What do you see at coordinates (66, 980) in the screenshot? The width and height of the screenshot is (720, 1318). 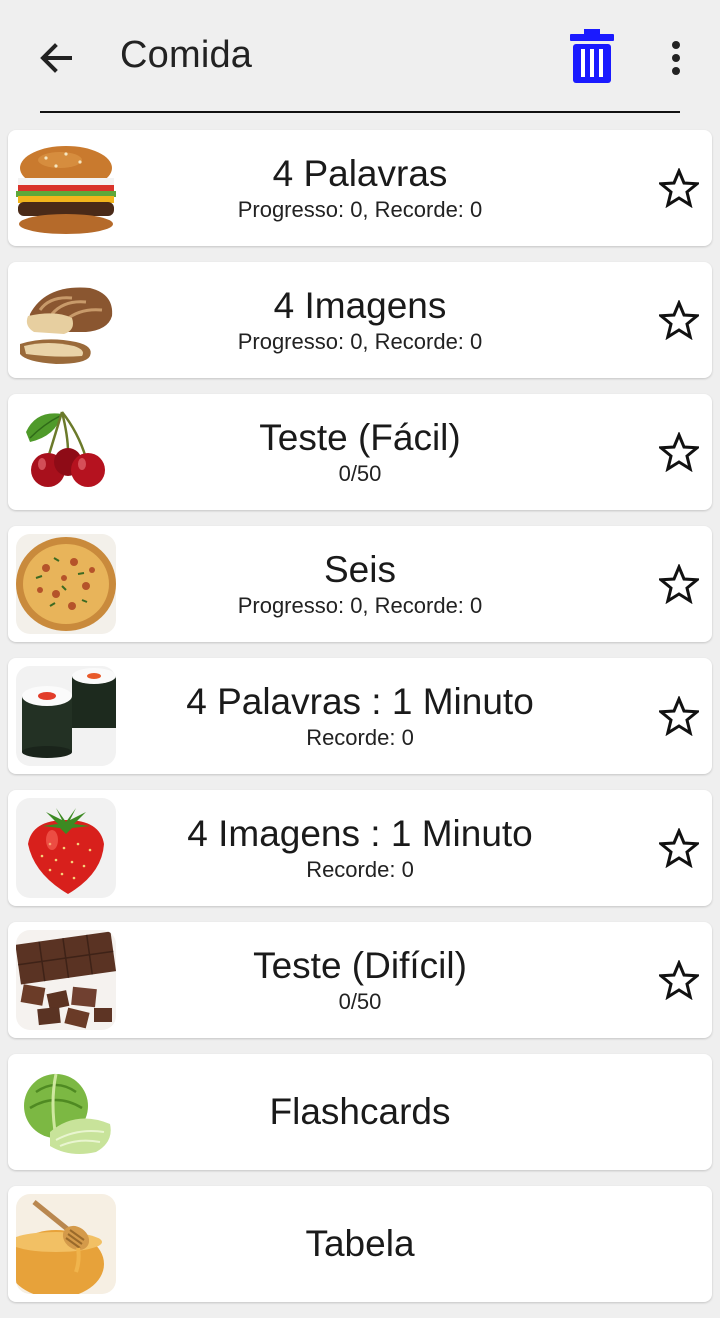 I see `chocolate-image` at bounding box center [66, 980].